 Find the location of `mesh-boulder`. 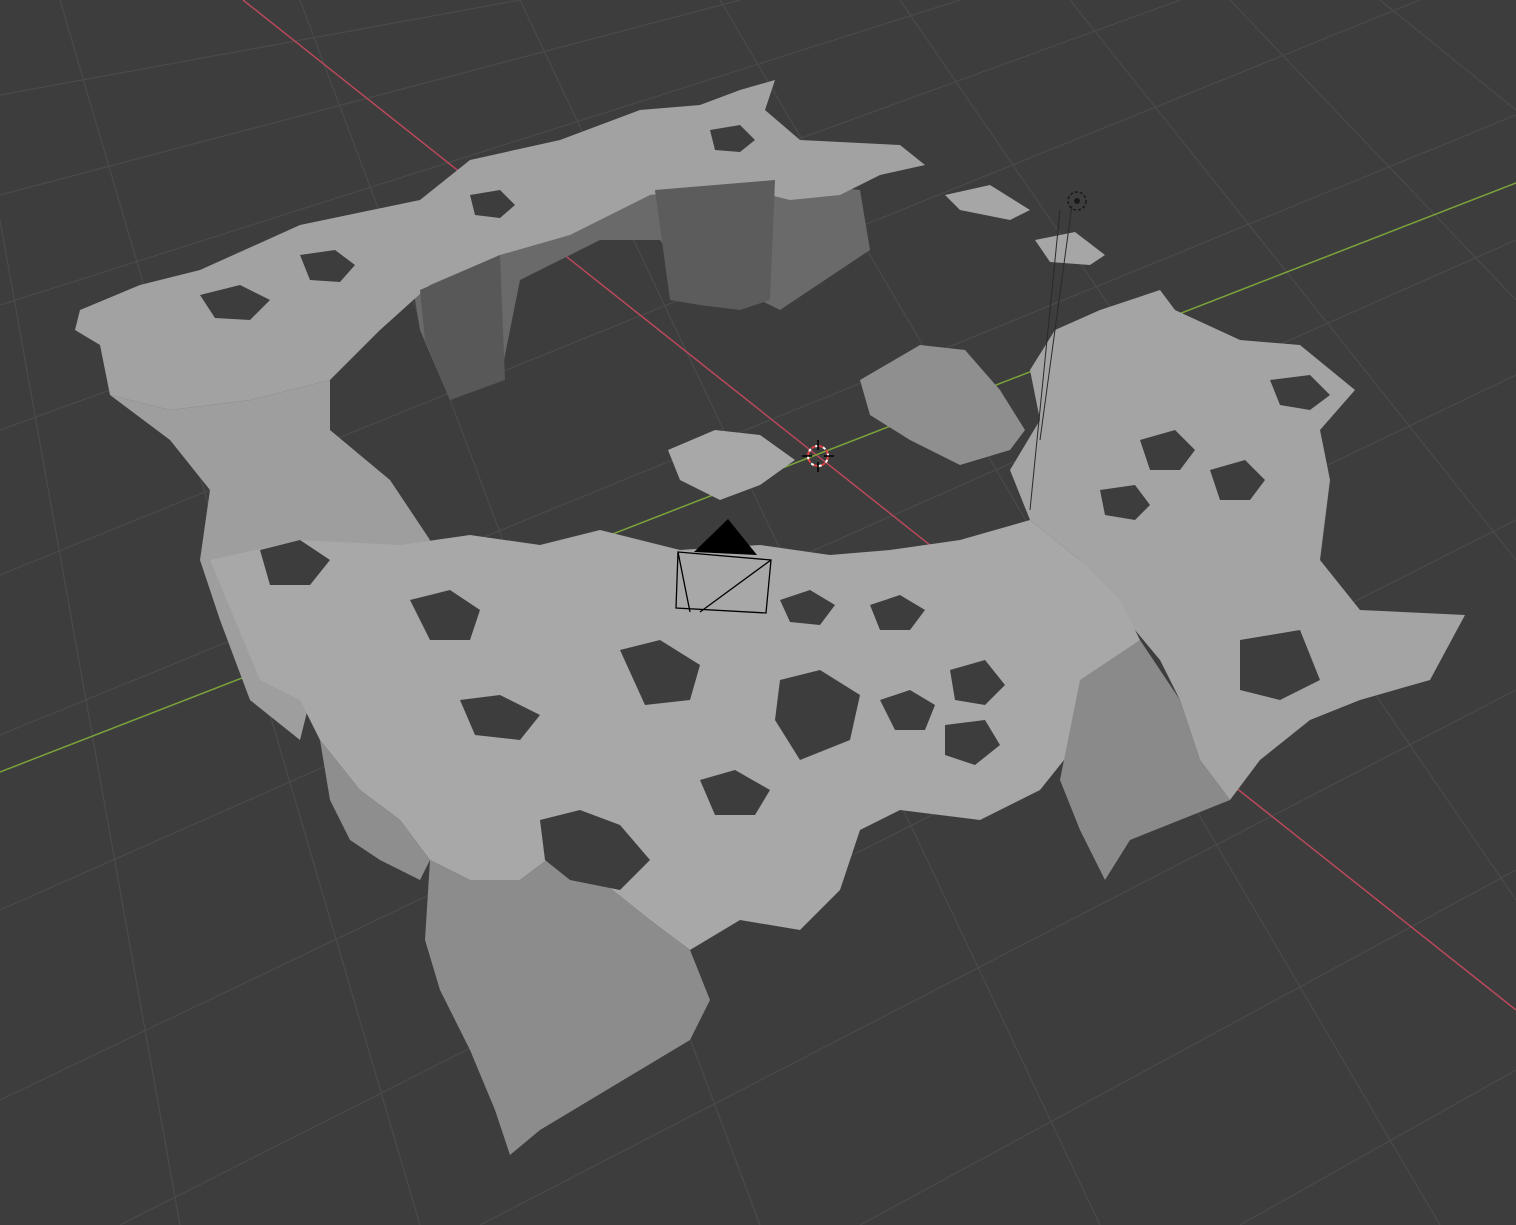

mesh-boulder is located at coordinates (942, 405).